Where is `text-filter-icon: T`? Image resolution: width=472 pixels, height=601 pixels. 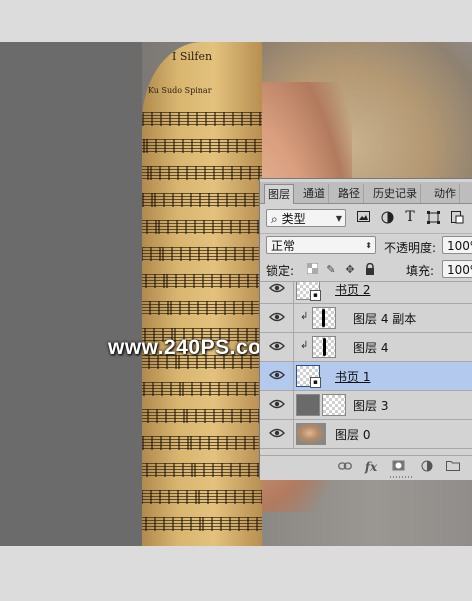
text-filter-icon: T is located at coordinates (410, 217).